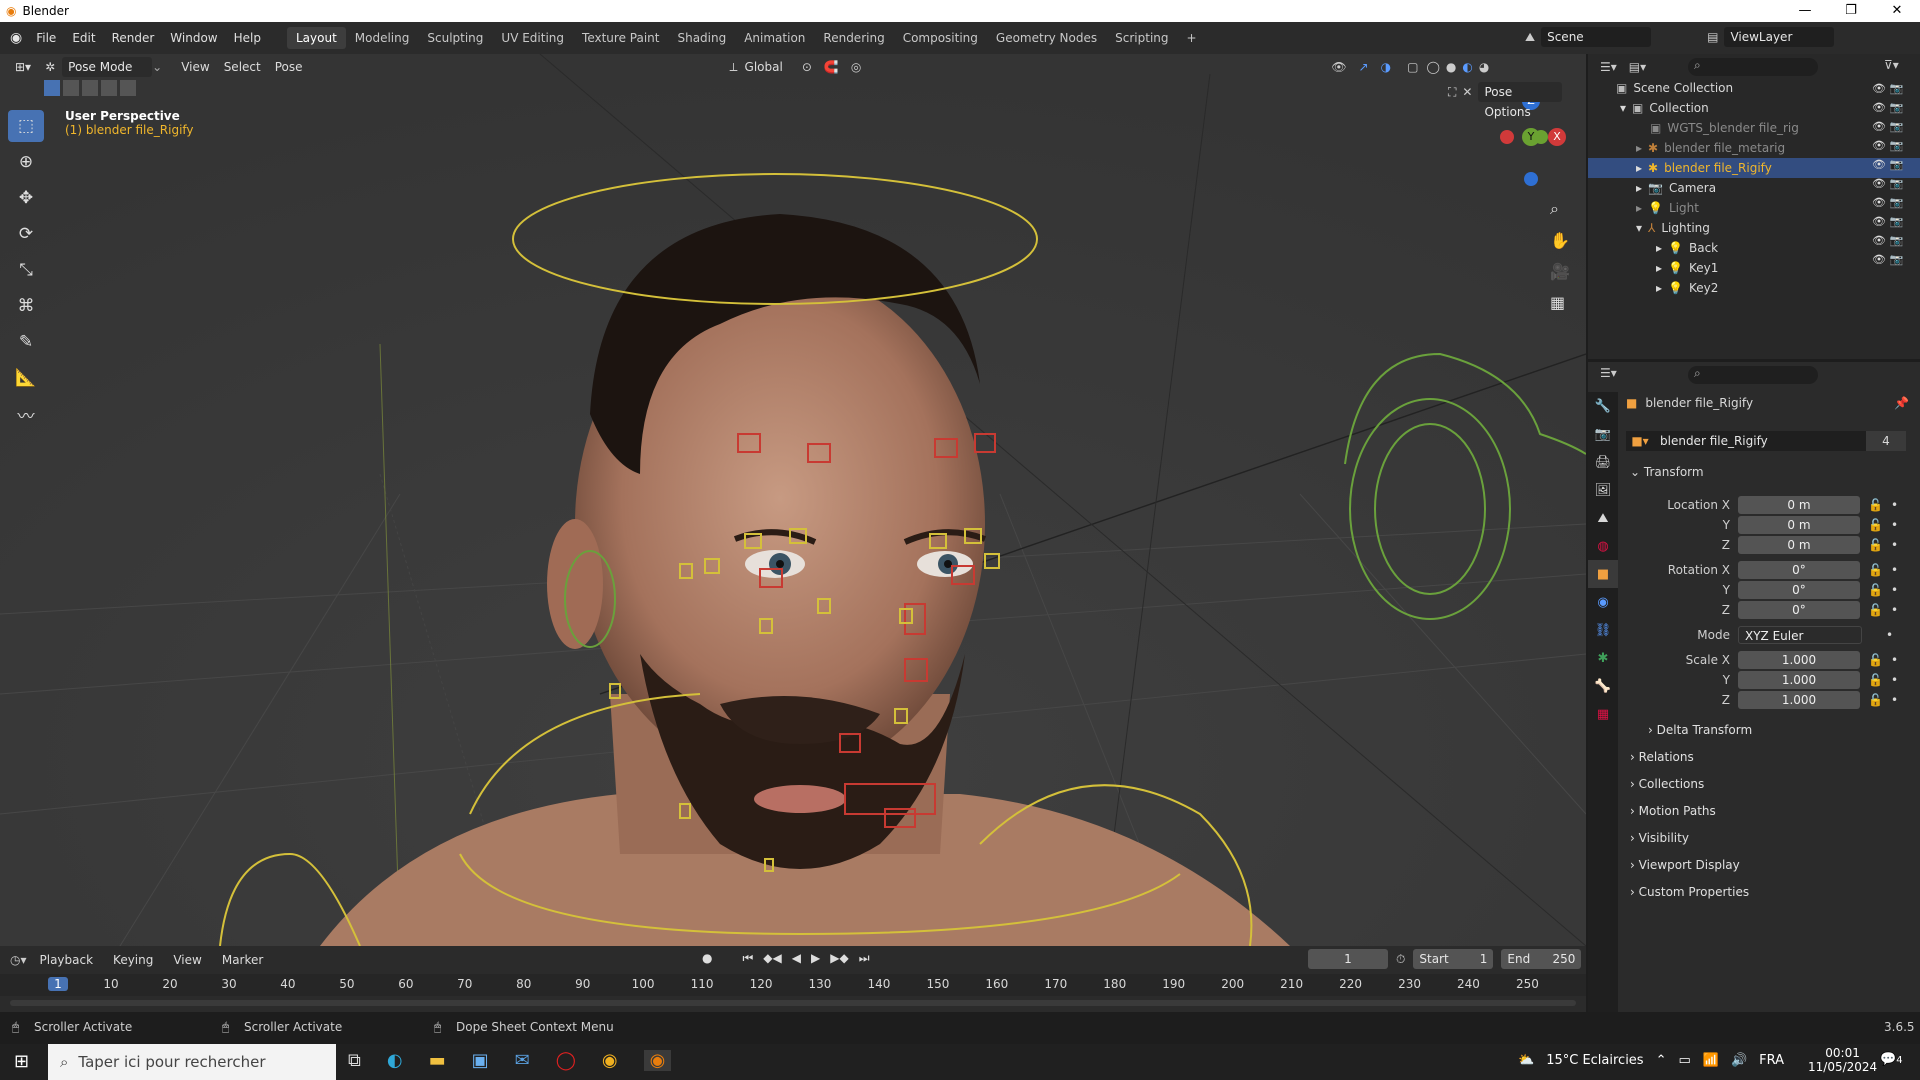 The height and width of the screenshot is (1080, 1920). Describe the element at coordinates (1484, 67) in the screenshot. I see `rendered-shading-icon: ◕` at that location.